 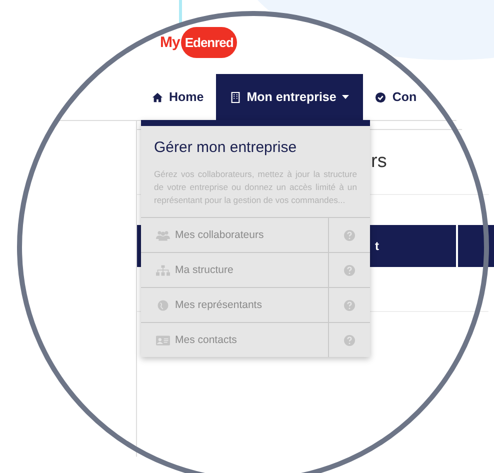 What do you see at coordinates (178, 97) in the screenshot?
I see `nav-tab: Home` at bounding box center [178, 97].